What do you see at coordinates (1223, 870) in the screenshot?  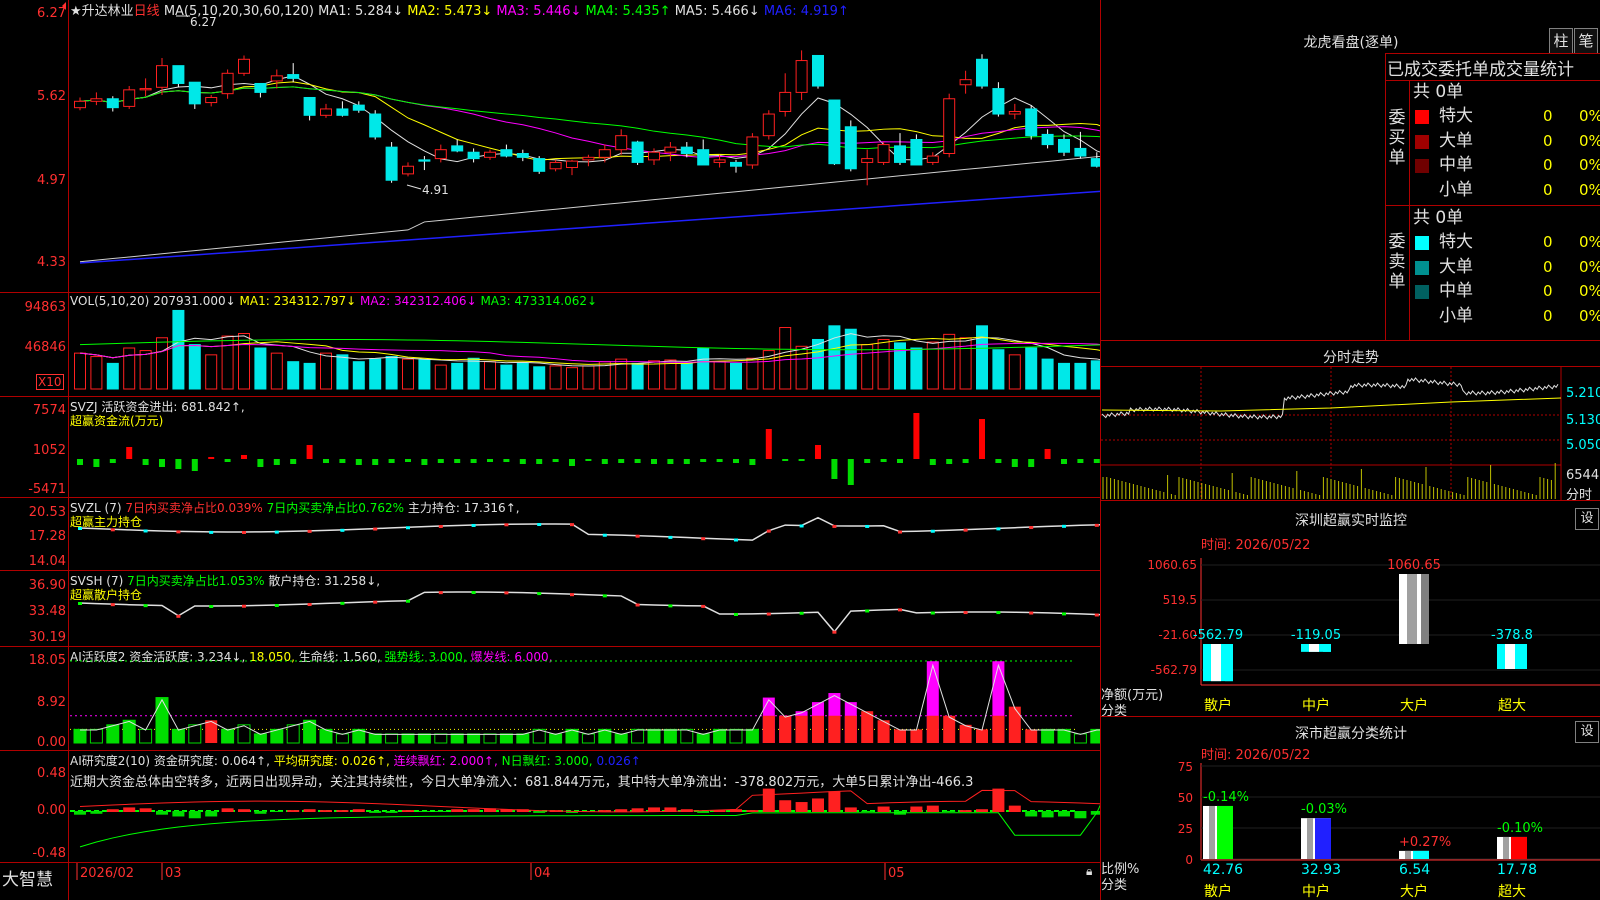 I see `cls-bar-value: 42.76` at bounding box center [1223, 870].